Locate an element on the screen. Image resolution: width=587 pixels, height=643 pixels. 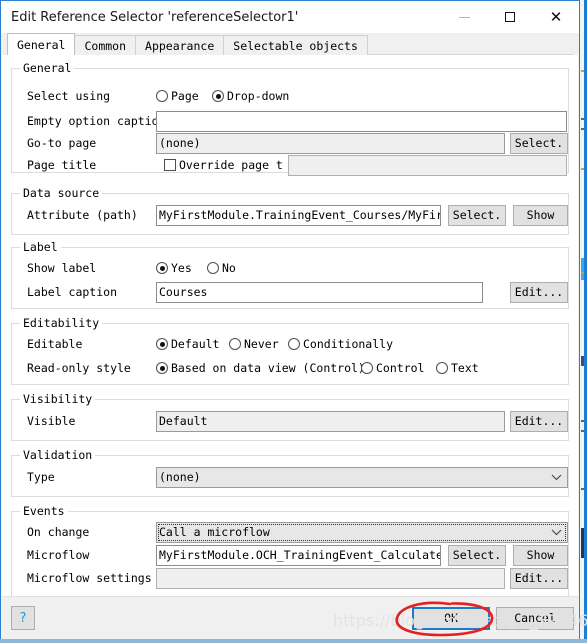
override-page-title-checkbox: Override page t is located at coordinates (223, 165).